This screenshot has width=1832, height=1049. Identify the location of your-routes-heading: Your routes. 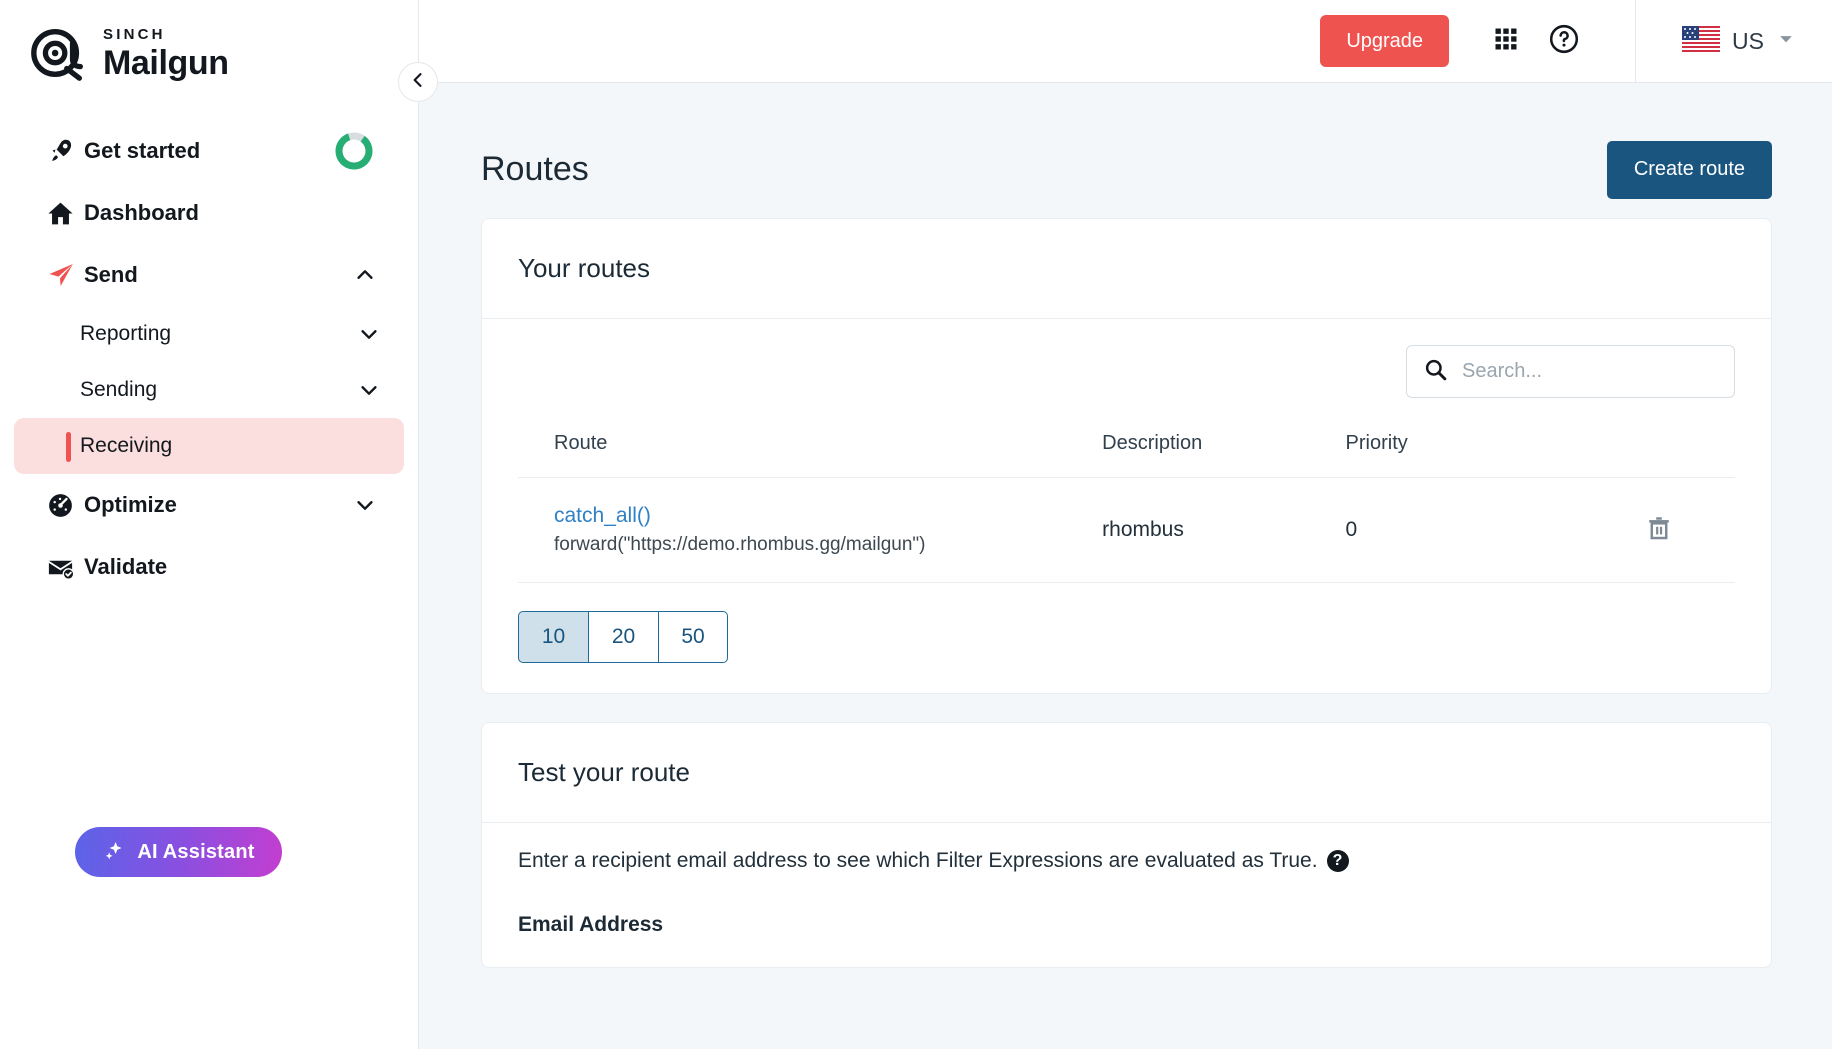
(584, 268).